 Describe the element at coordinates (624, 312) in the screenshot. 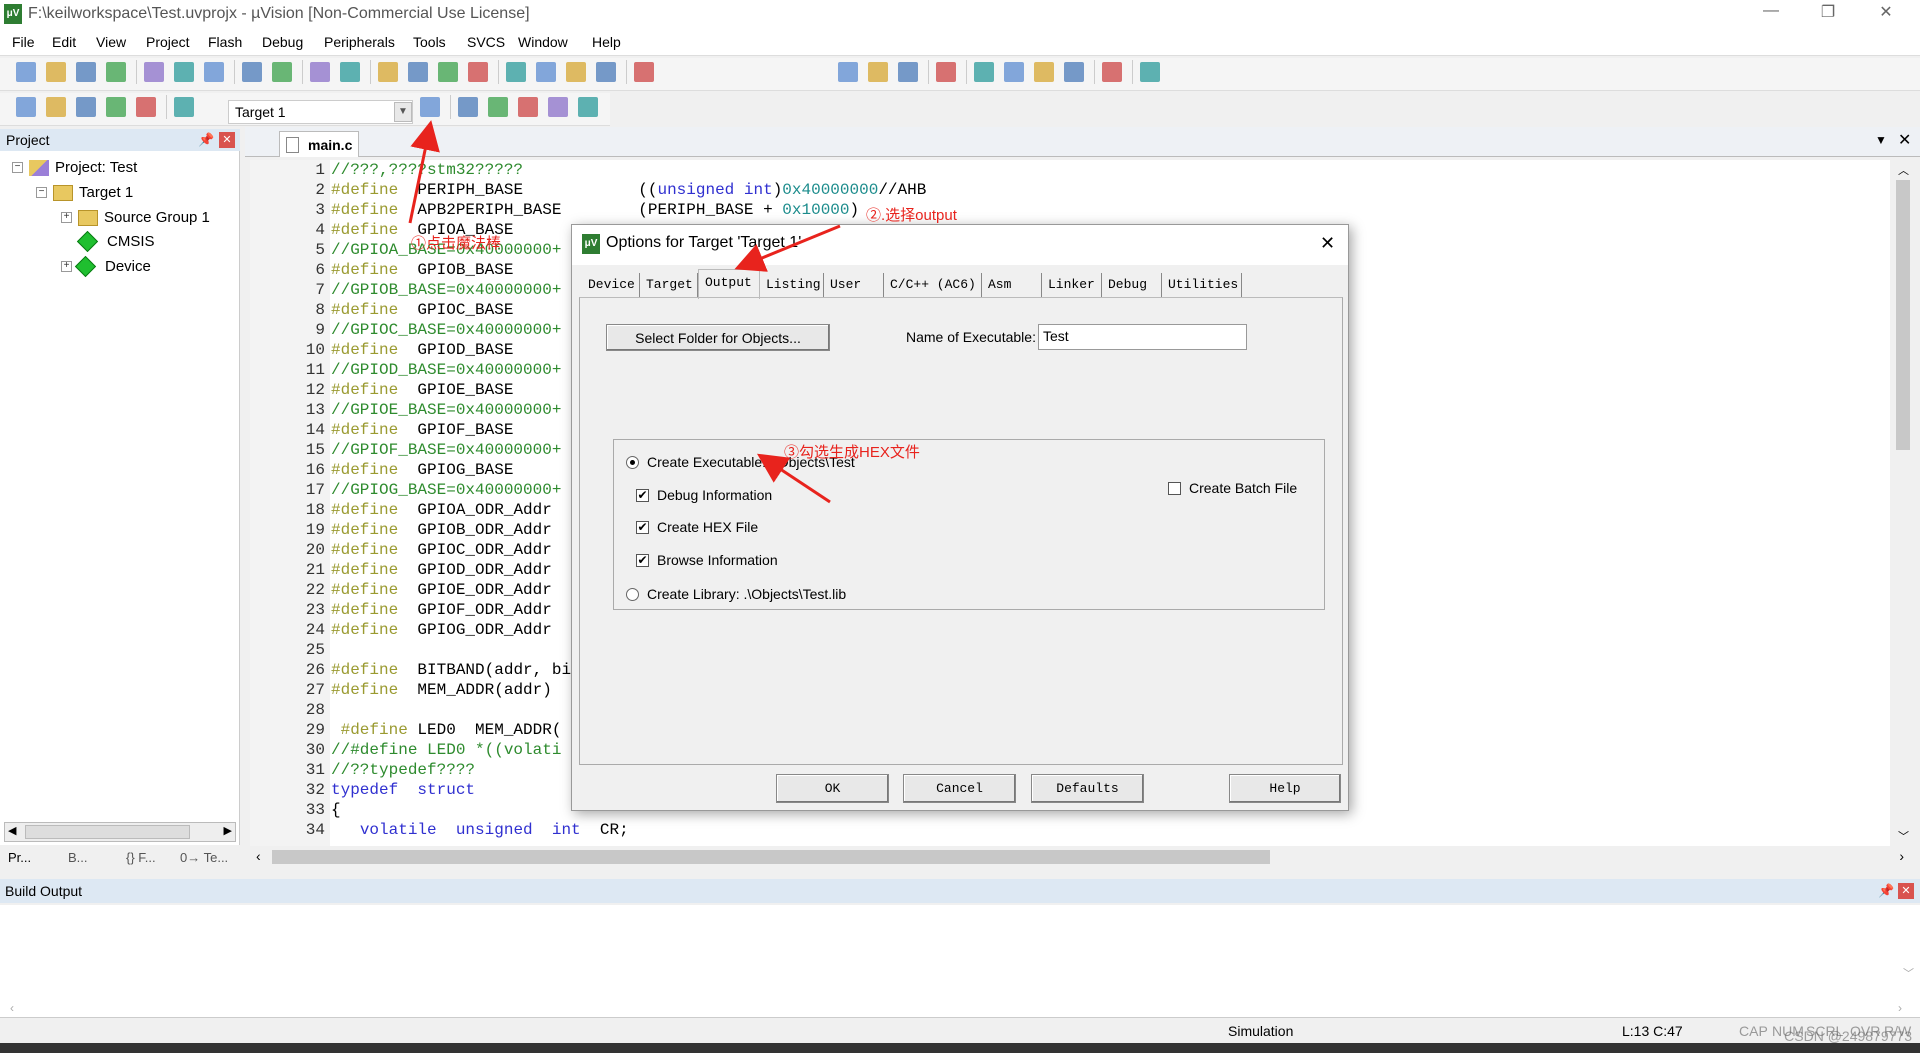

I see `annotation-arrows` at that location.